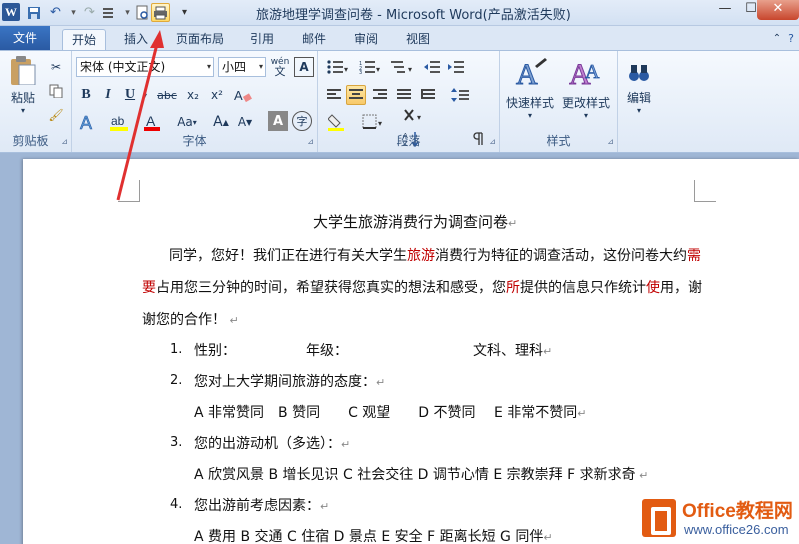  What do you see at coordinates (492, 141) in the screenshot?
I see `paragraph-launcher-icon: ⊿` at bounding box center [492, 141].